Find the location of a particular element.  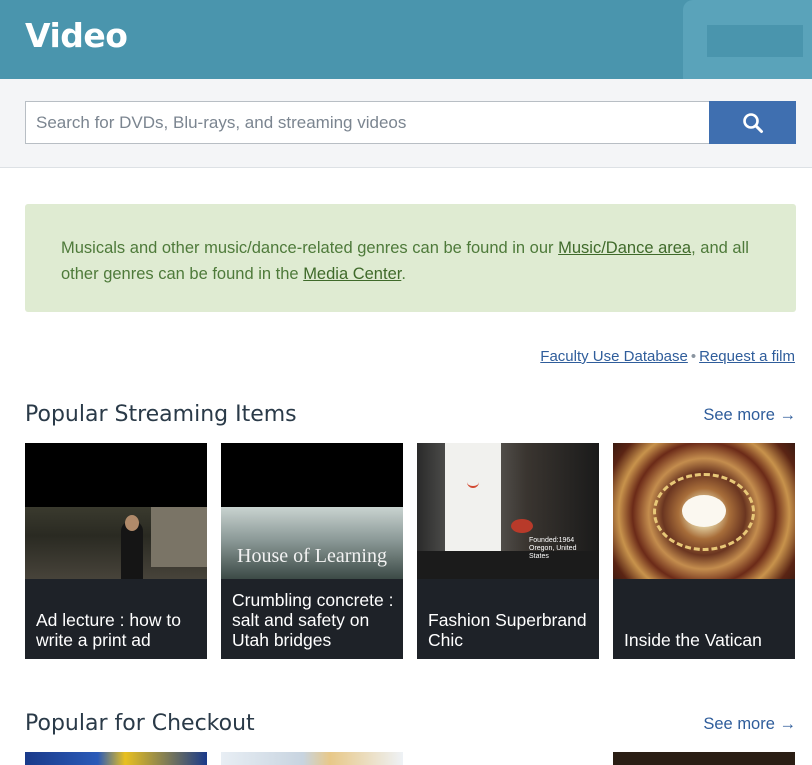

streaming-item-card: Ad lecture : how to write a print ad is located at coordinates (116, 551).